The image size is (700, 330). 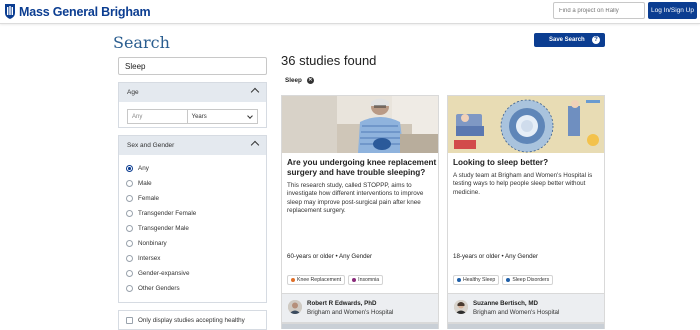 I want to click on save-search-button: Save Search ?, so click(x=569, y=40).